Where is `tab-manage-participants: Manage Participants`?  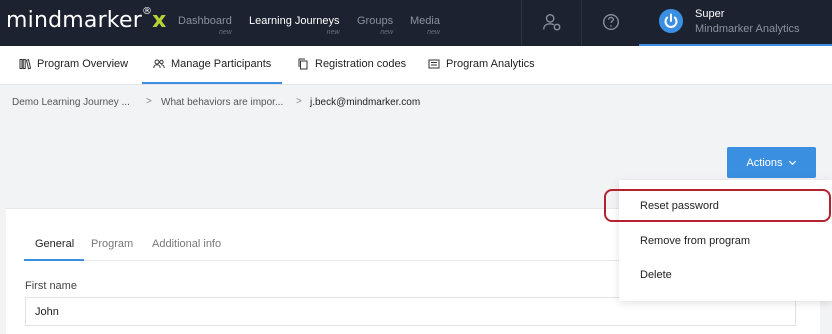
tab-manage-participants: Manage Participants is located at coordinates (212, 64).